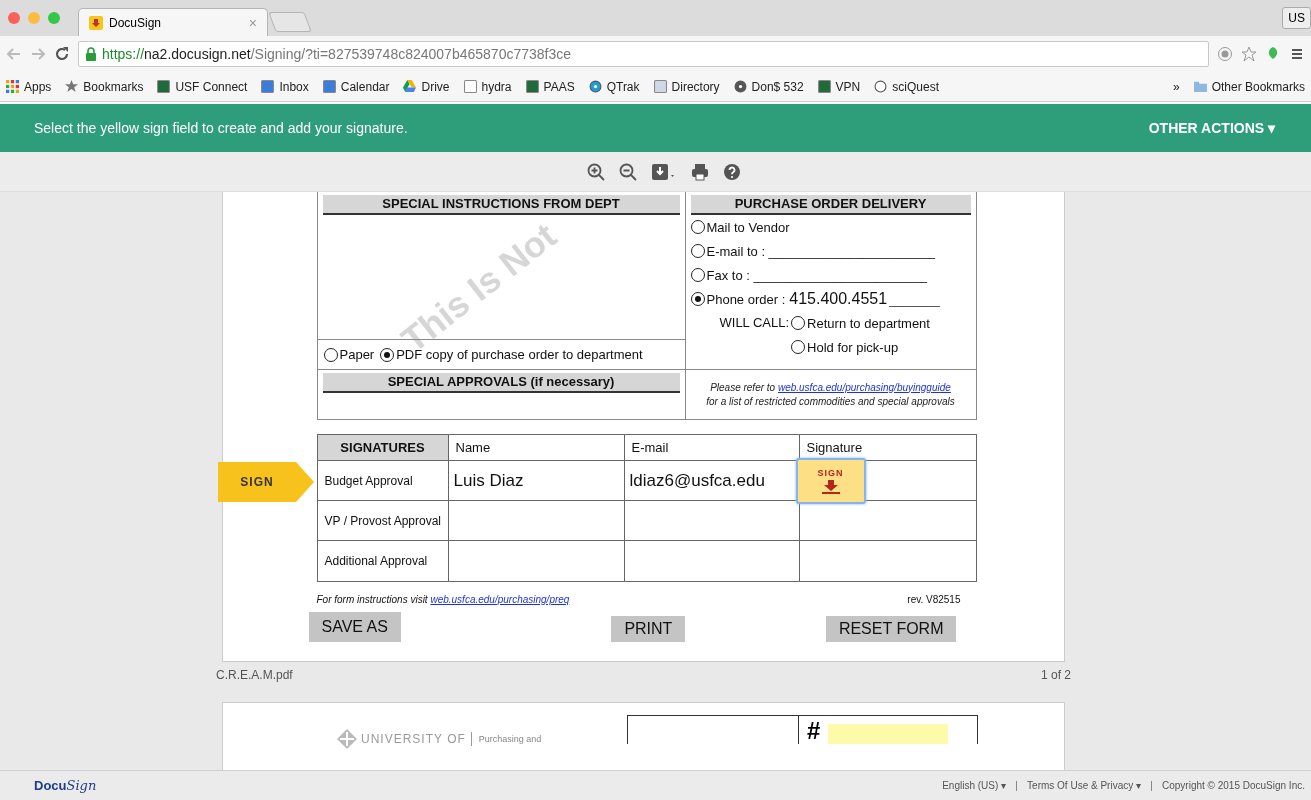 The width and height of the screenshot is (1311, 800). I want to click on bookmark-item: Apps, so click(29, 86).